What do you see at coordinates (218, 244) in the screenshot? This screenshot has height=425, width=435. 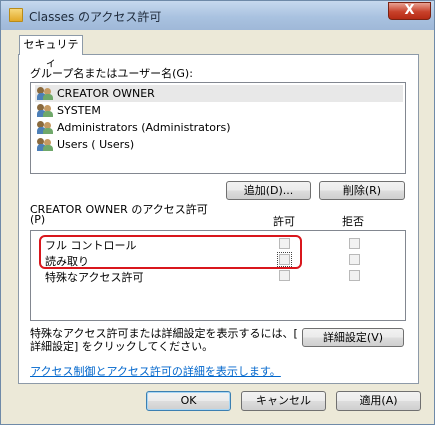 I see `permission-row-full-control: フル コントロール` at bounding box center [218, 244].